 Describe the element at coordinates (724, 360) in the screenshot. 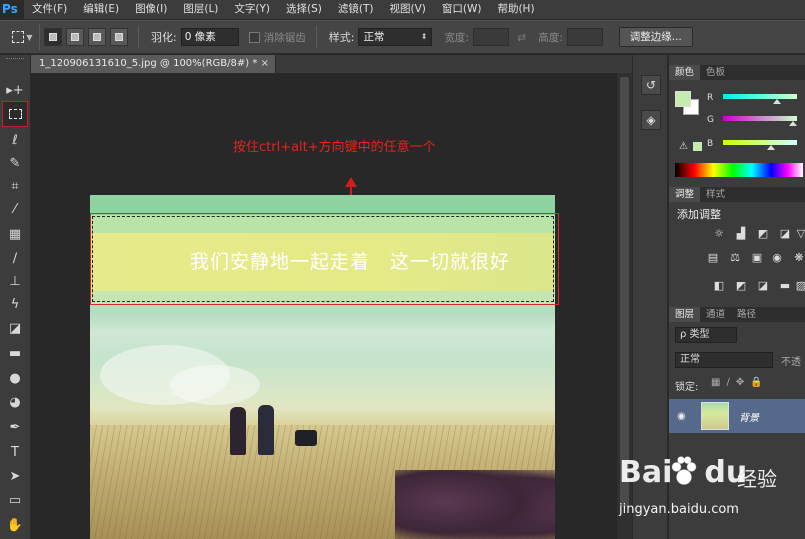

I see `blend-mode-select: 正常` at that location.